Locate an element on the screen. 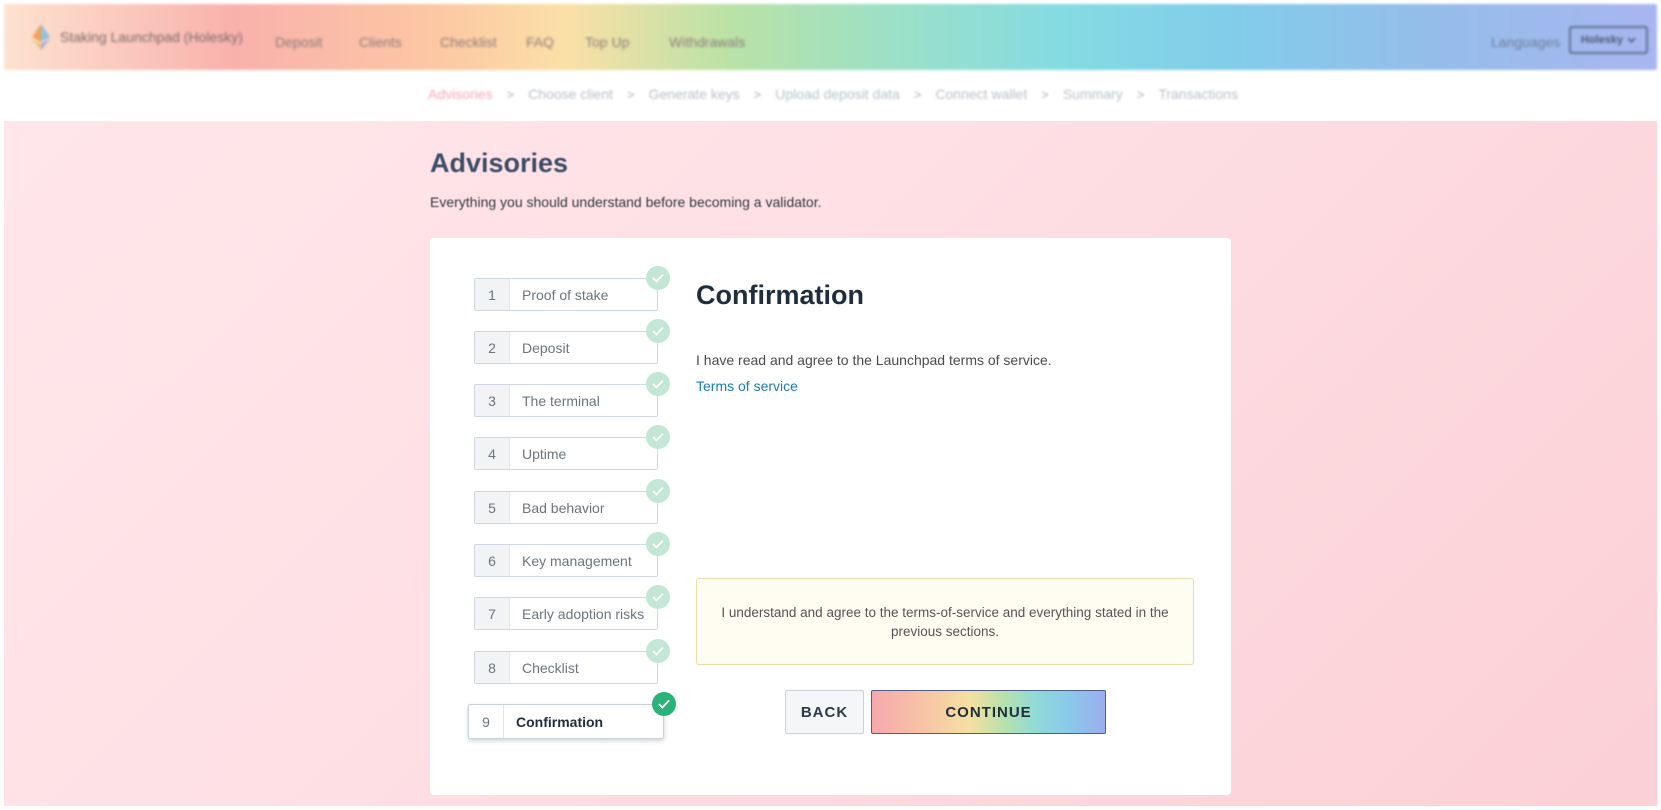 Image resolution: width=1661 pixels, height=810 pixels. ethereum-logo-icon is located at coordinates (41, 37).